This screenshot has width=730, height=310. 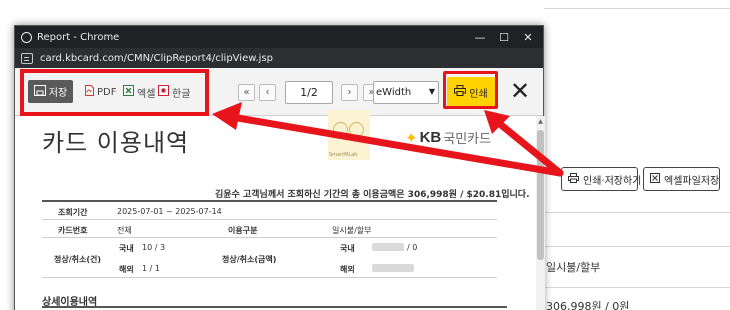 What do you see at coordinates (467, 139) in the screenshot?
I see `kb-logo-korean: 국민카드` at bounding box center [467, 139].